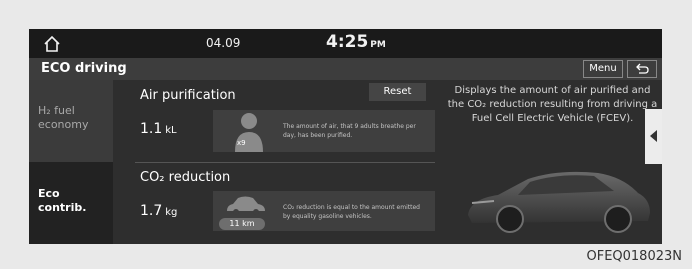 The width and height of the screenshot is (692, 269). I want to click on air-purification-value: 1.1 kL, so click(158, 129).